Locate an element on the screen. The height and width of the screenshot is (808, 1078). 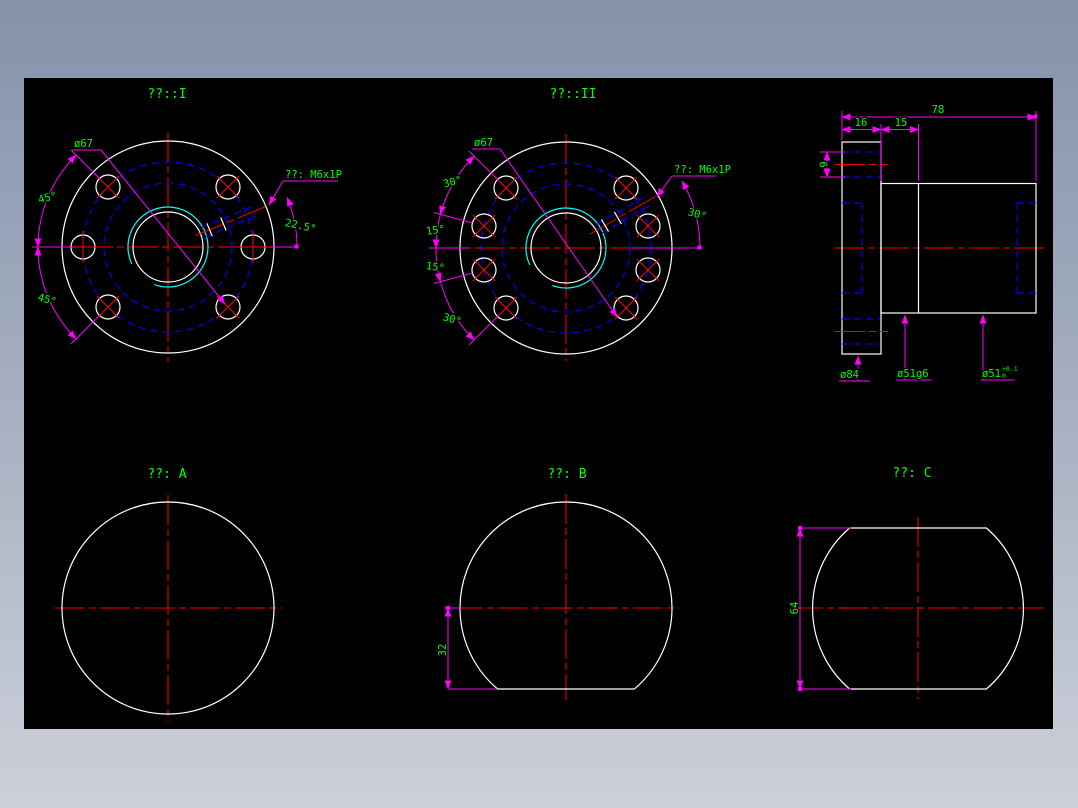
dia-label: ø51 is located at coordinates (991, 374).